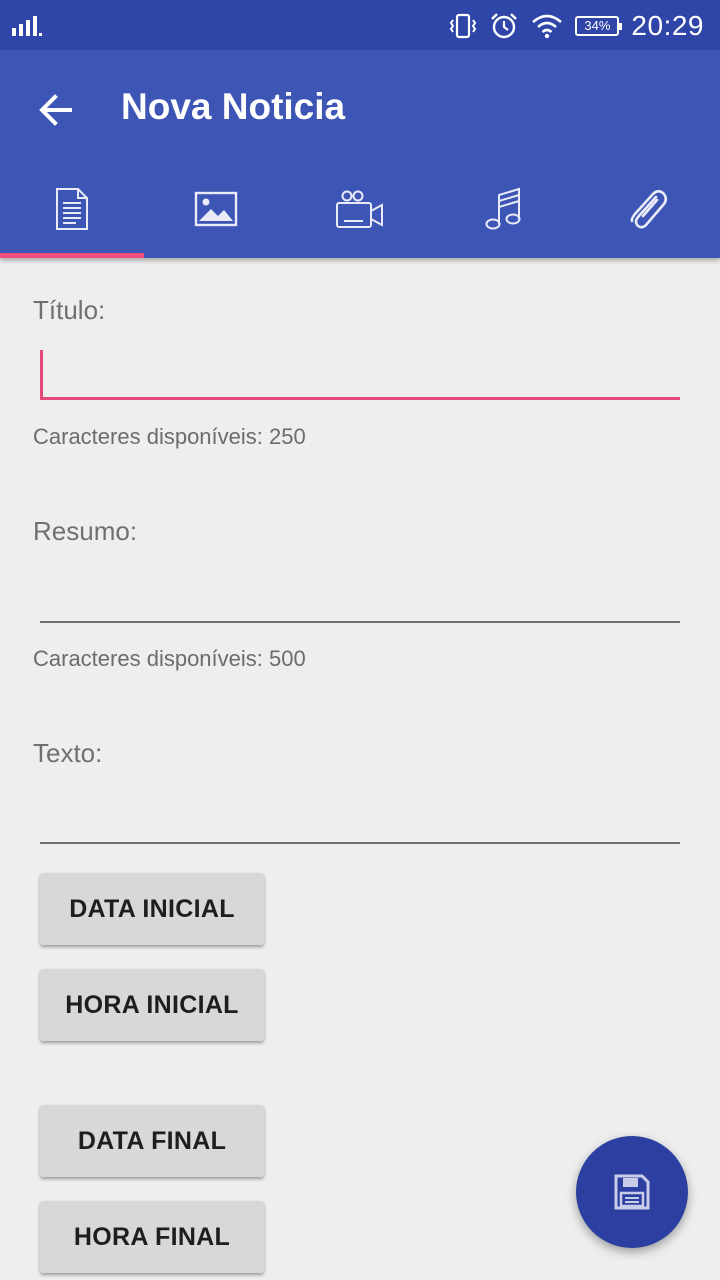  I want to click on tab-attachment, so click(648, 209).